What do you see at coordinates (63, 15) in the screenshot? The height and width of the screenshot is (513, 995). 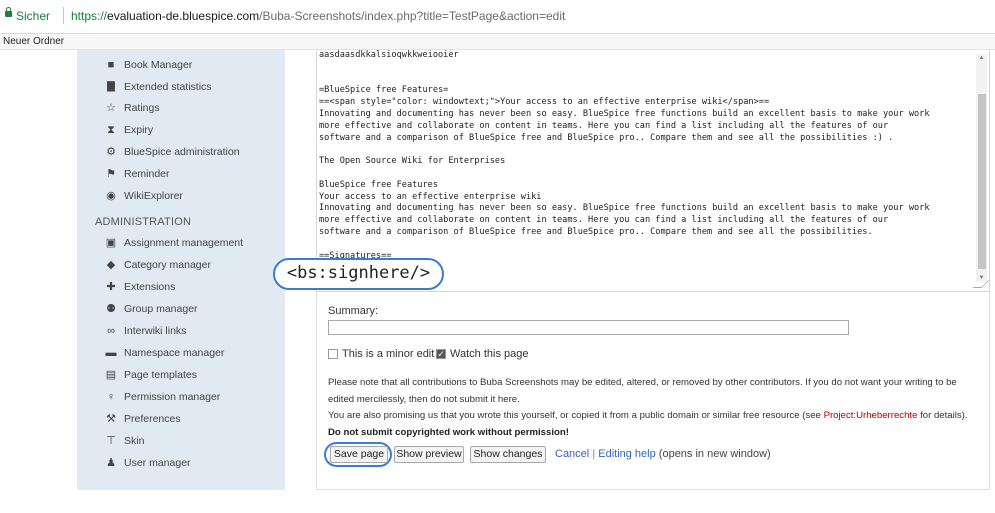 I see `address-separator` at bounding box center [63, 15].